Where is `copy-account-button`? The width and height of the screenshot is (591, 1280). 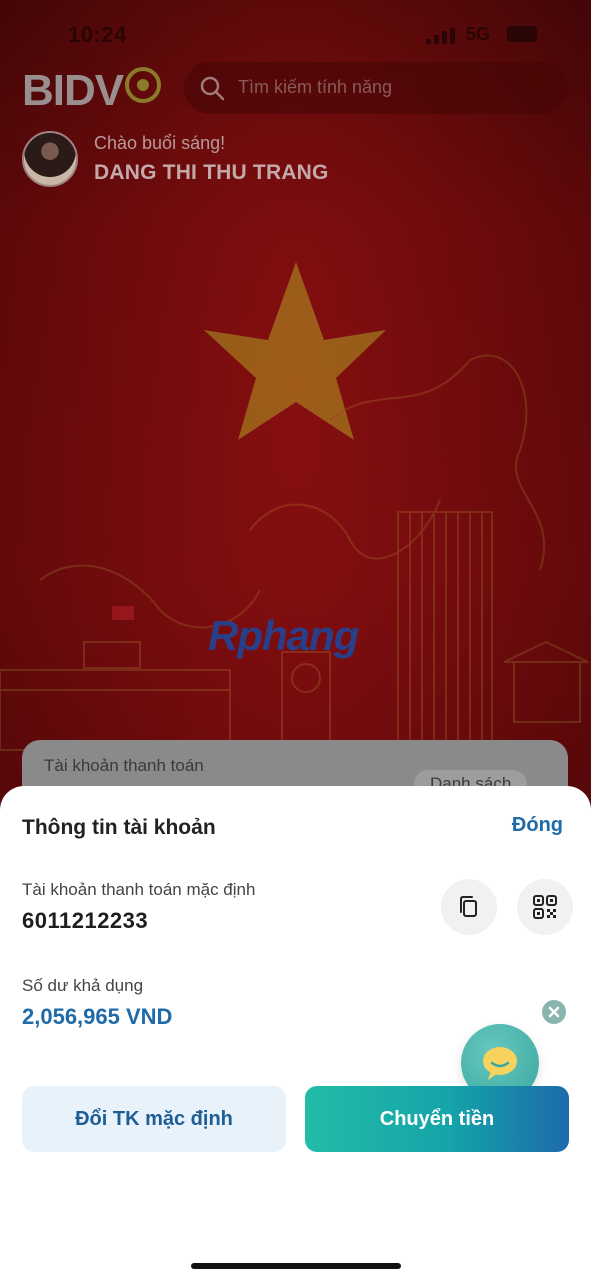
copy-account-button is located at coordinates (469, 907).